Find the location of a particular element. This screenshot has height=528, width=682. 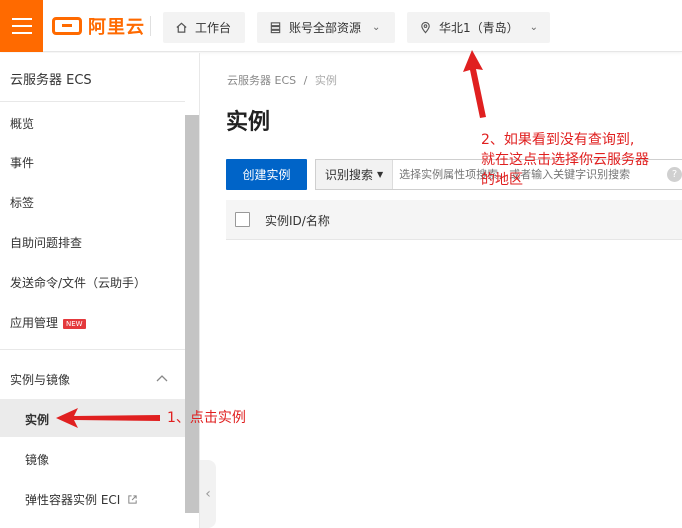

external-link-icon is located at coordinates (132, 499).